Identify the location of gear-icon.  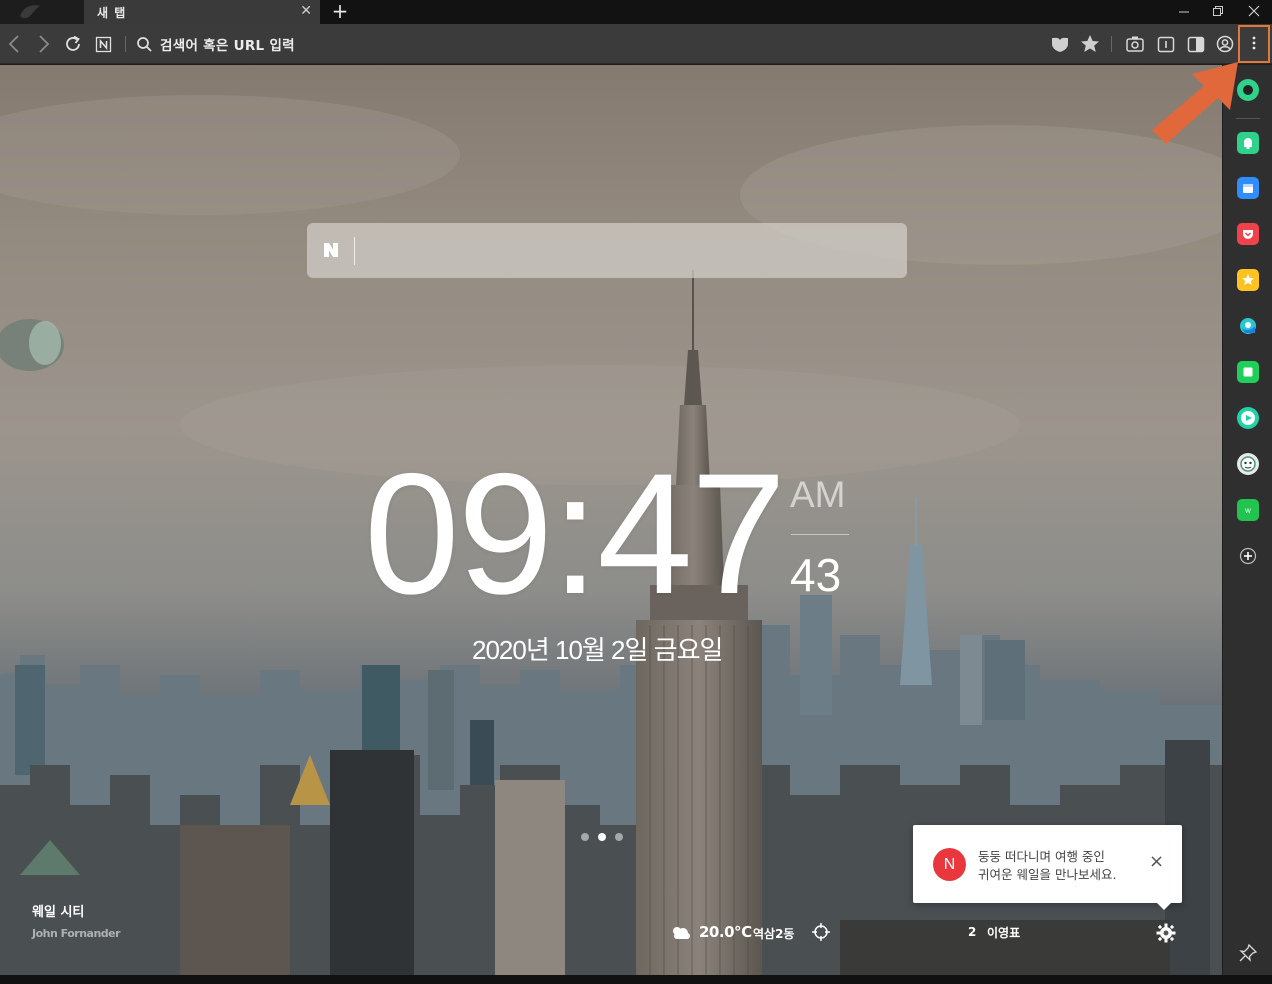
(1166, 933).